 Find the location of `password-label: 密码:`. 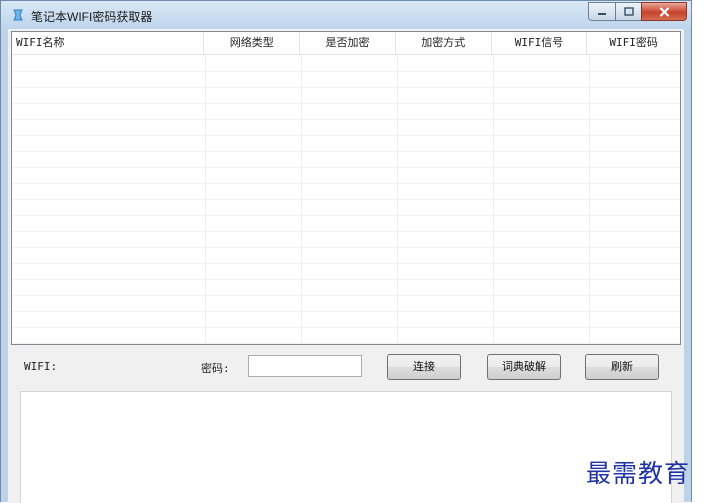

password-label: 密码: is located at coordinates (215, 368).